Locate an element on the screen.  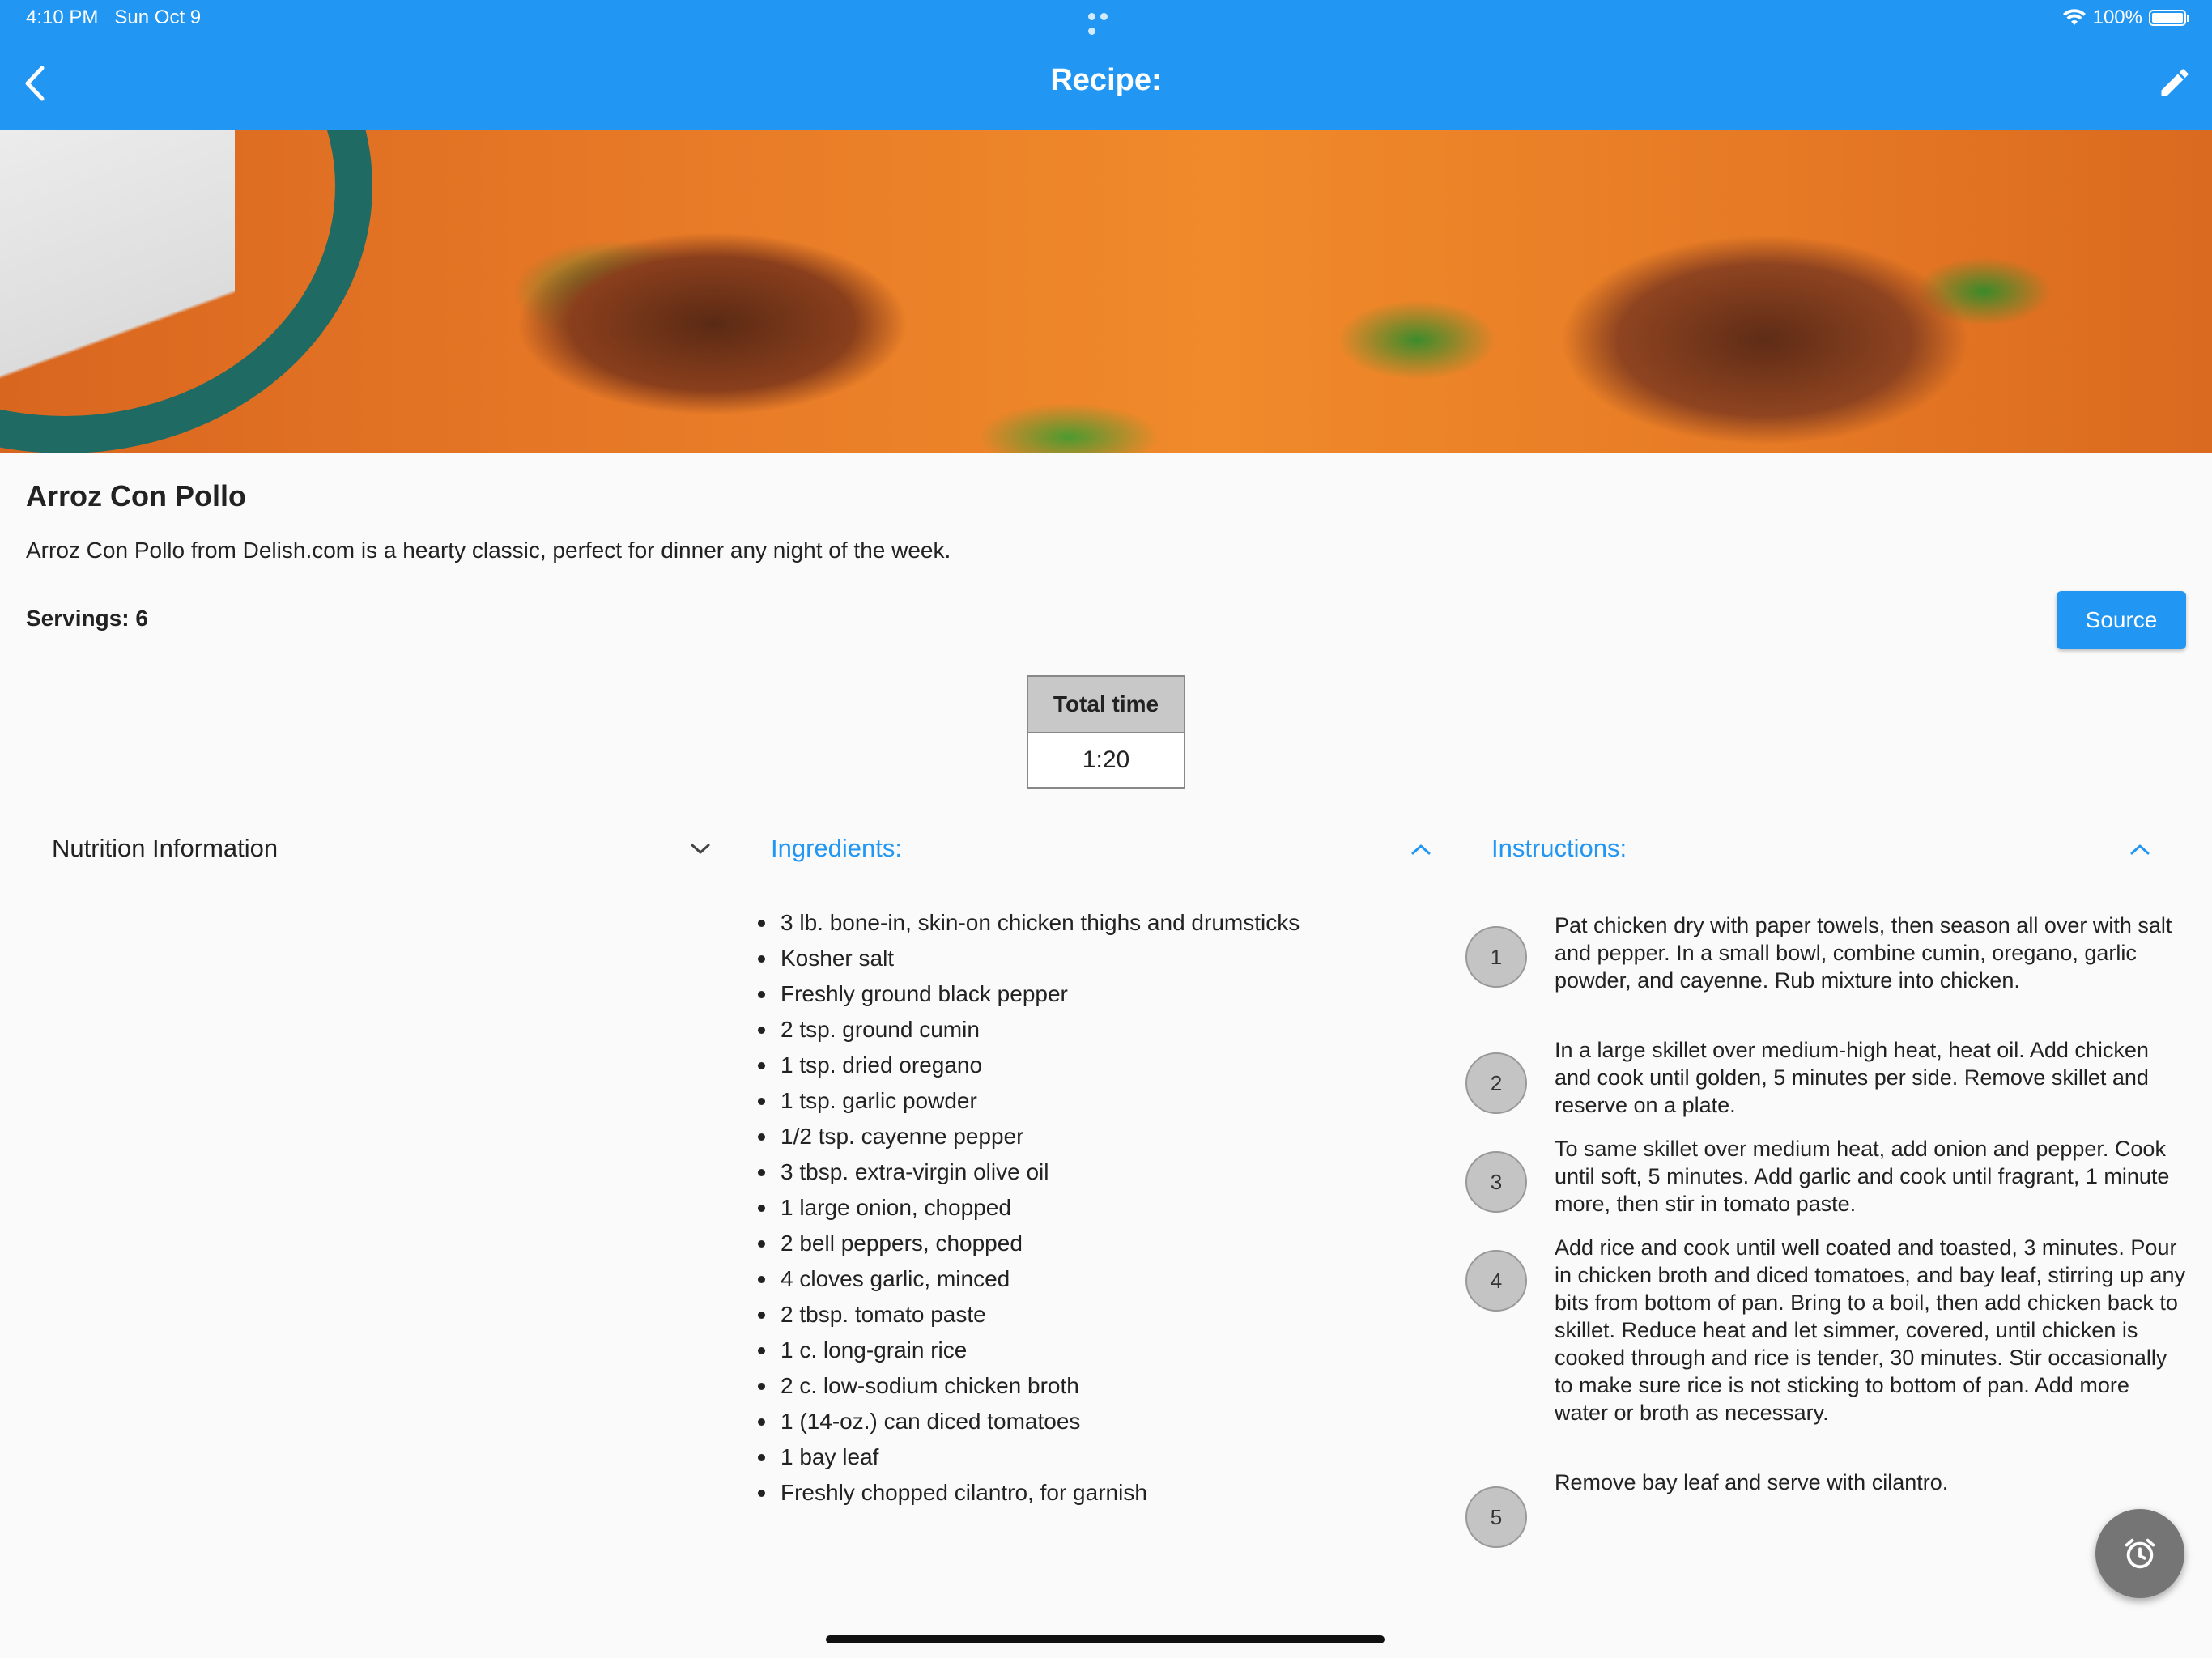
ingredient-item: 1/2 tsp. cayenne pepper is located at coordinates (1029, 1136).